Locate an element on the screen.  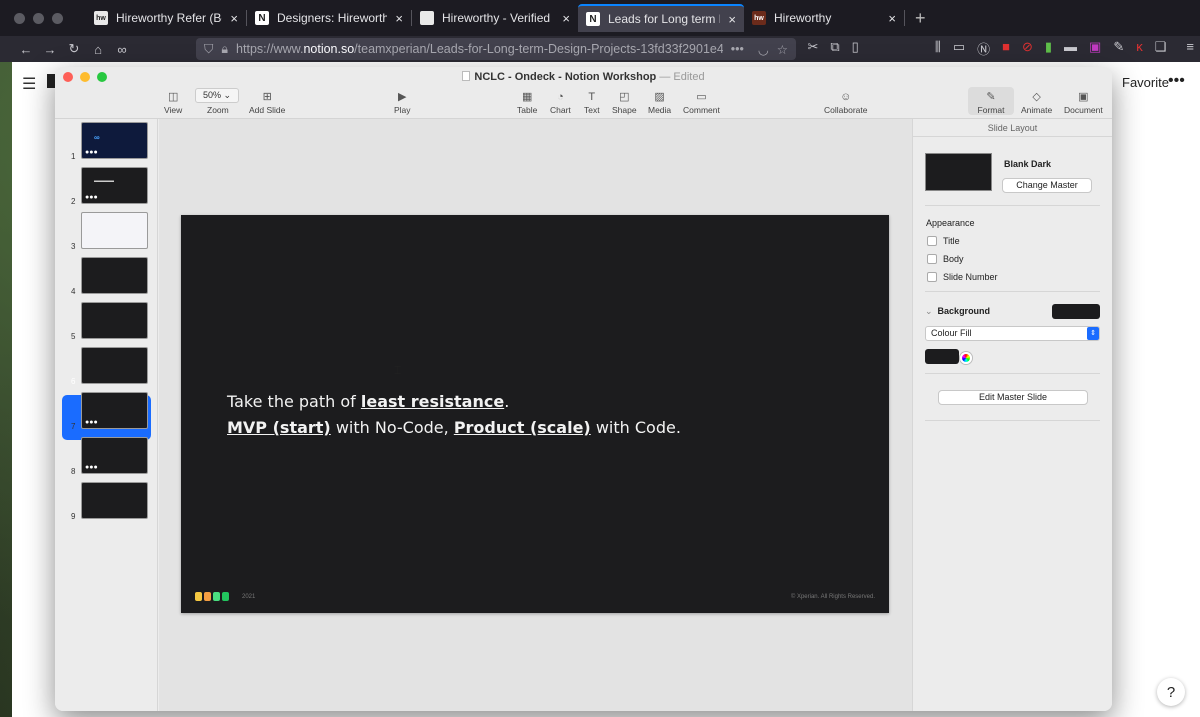
slide-thumbnail-7: ●●● is located at coordinates (114, 410).